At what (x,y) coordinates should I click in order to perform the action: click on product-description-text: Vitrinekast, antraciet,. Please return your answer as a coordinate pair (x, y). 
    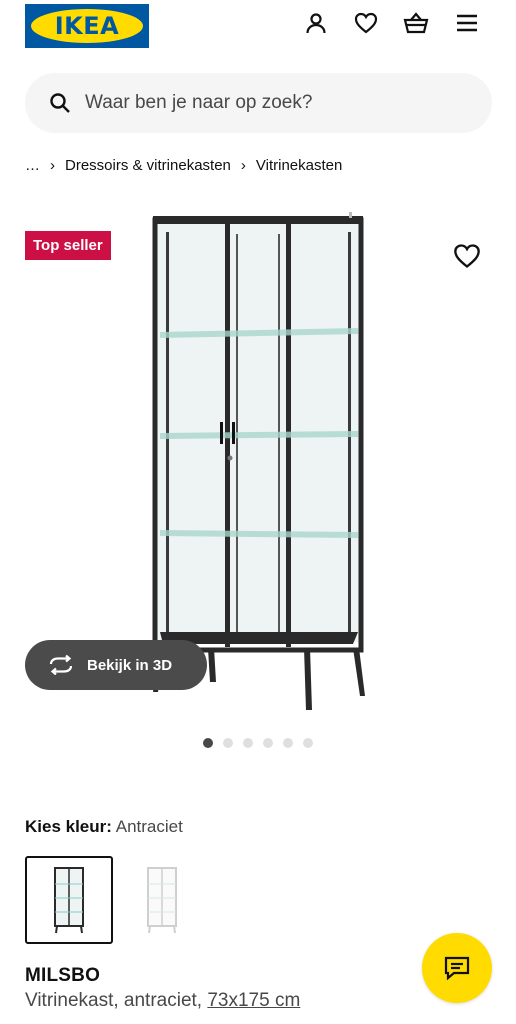
    Looking at the image, I should click on (114, 1000).